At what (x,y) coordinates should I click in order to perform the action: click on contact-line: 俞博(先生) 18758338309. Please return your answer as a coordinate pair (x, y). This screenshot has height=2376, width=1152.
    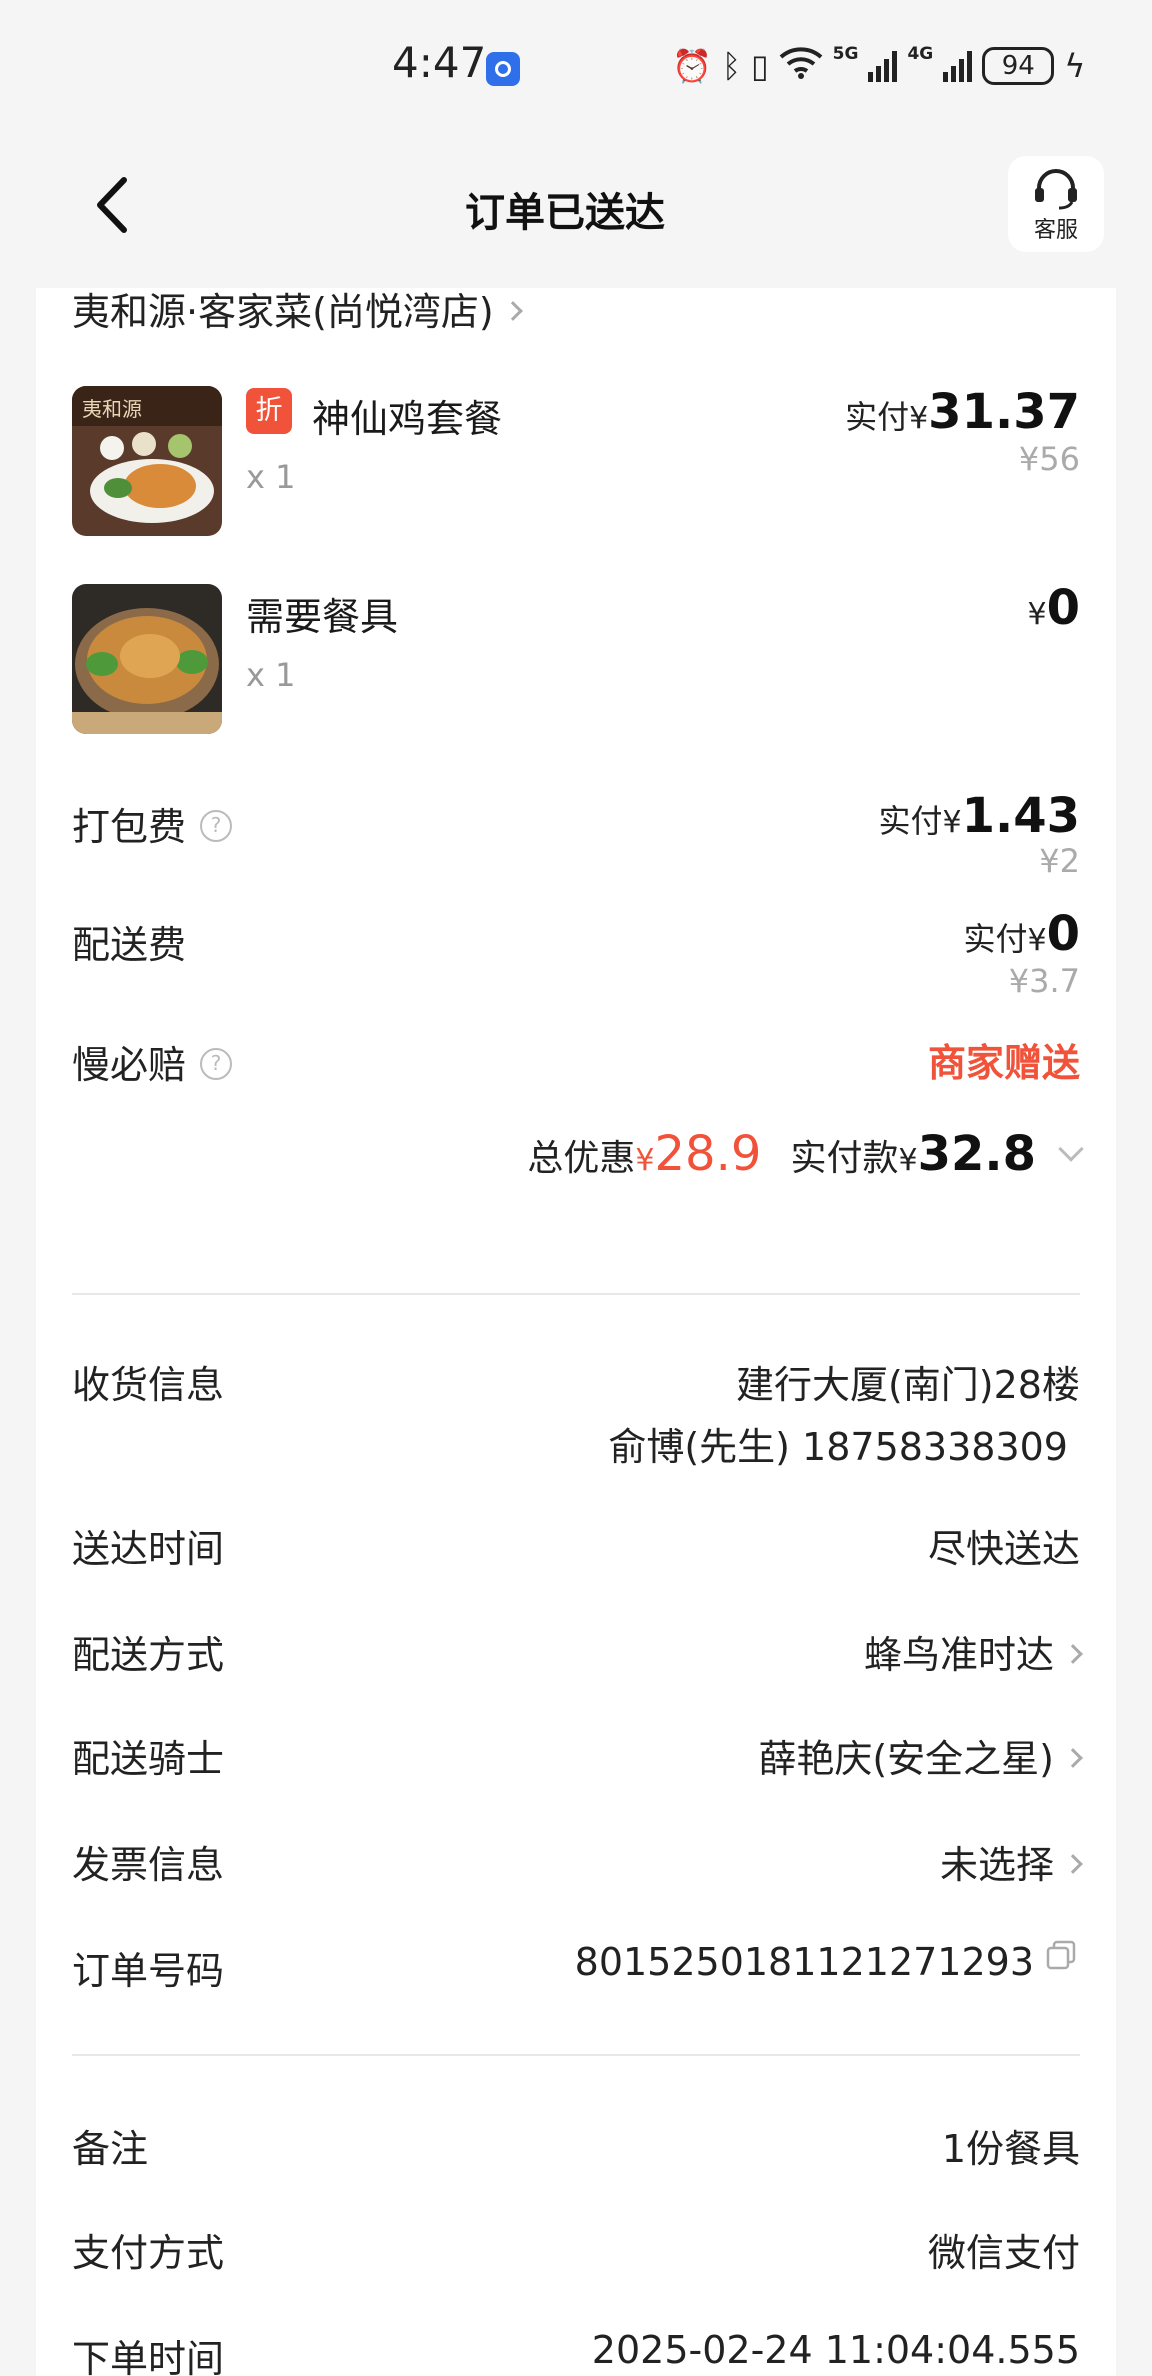
    Looking at the image, I should click on (838, 1447).